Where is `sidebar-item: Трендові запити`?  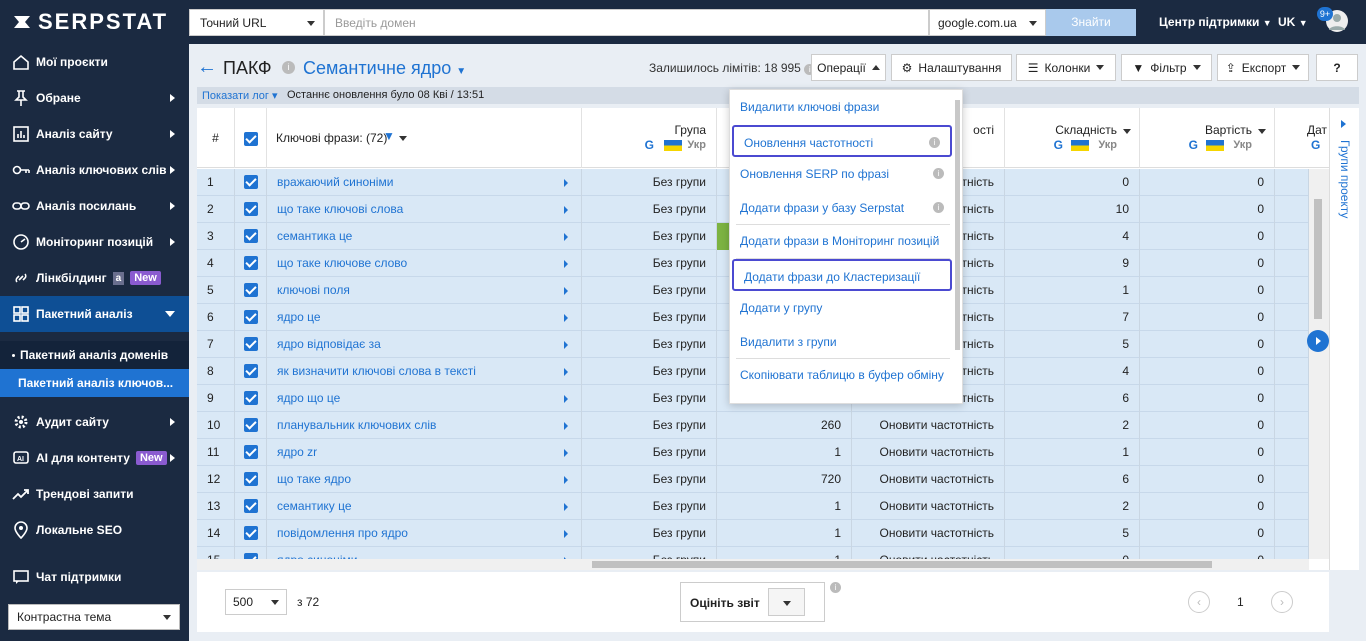
sidebar-item: Трендові запити is located at coordinates (94, 494).